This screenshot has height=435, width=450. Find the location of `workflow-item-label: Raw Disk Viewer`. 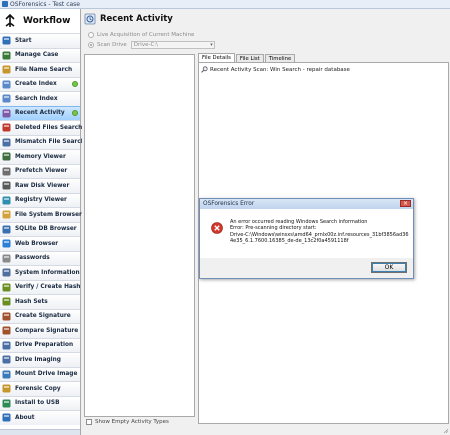

workflow-item-label: Raw Disk Viewer is located at coordinates (42, 185).